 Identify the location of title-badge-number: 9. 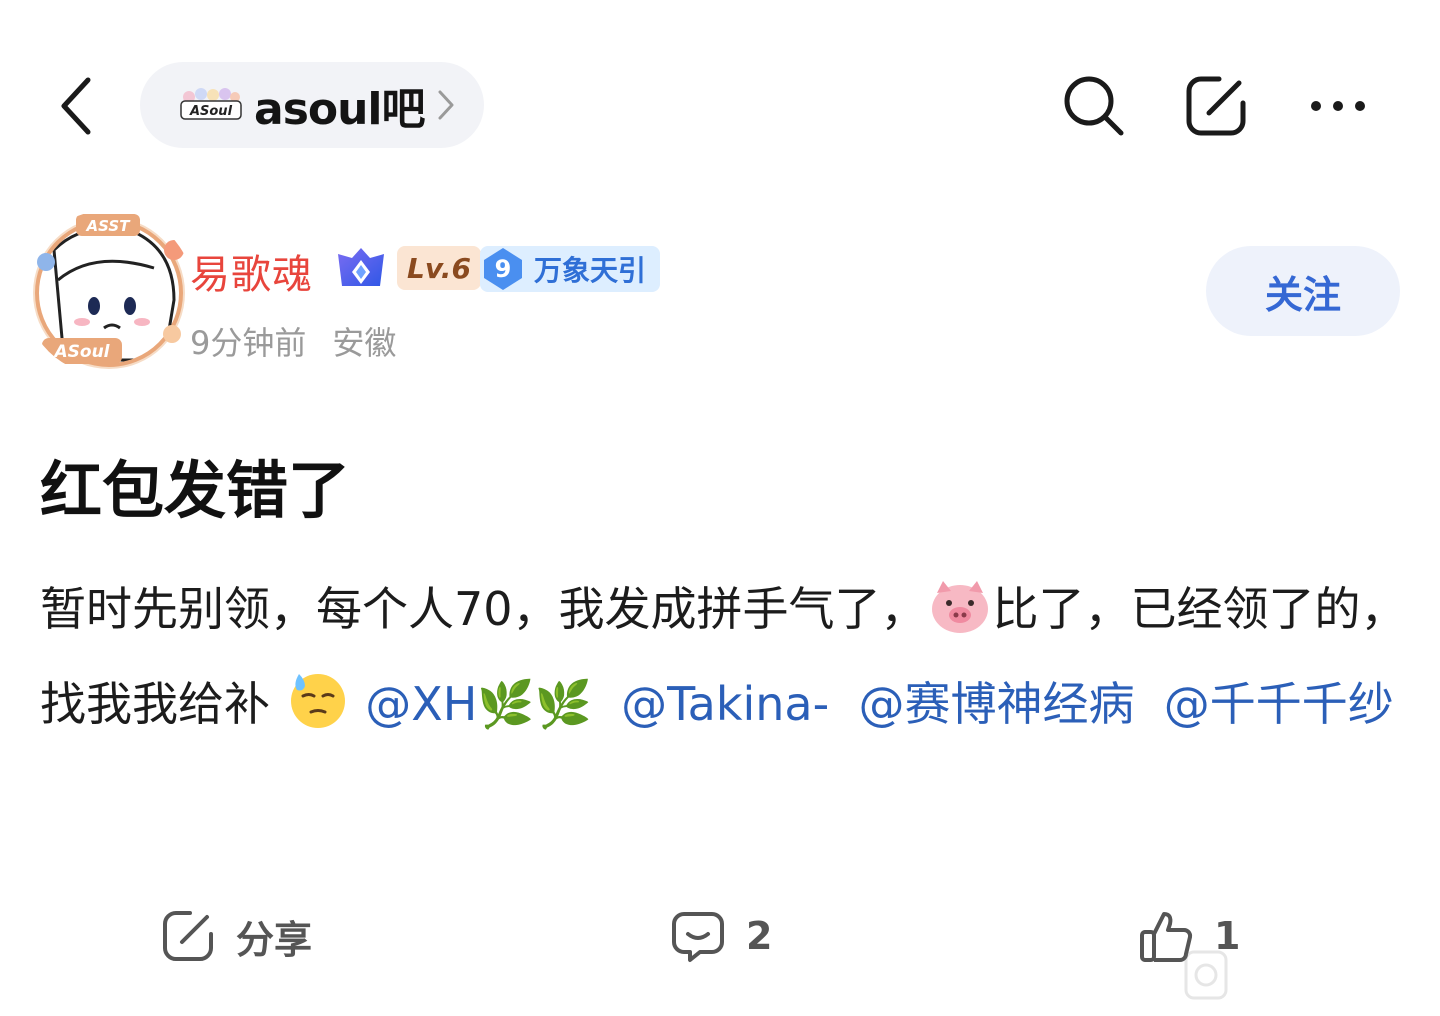
(503, 269).